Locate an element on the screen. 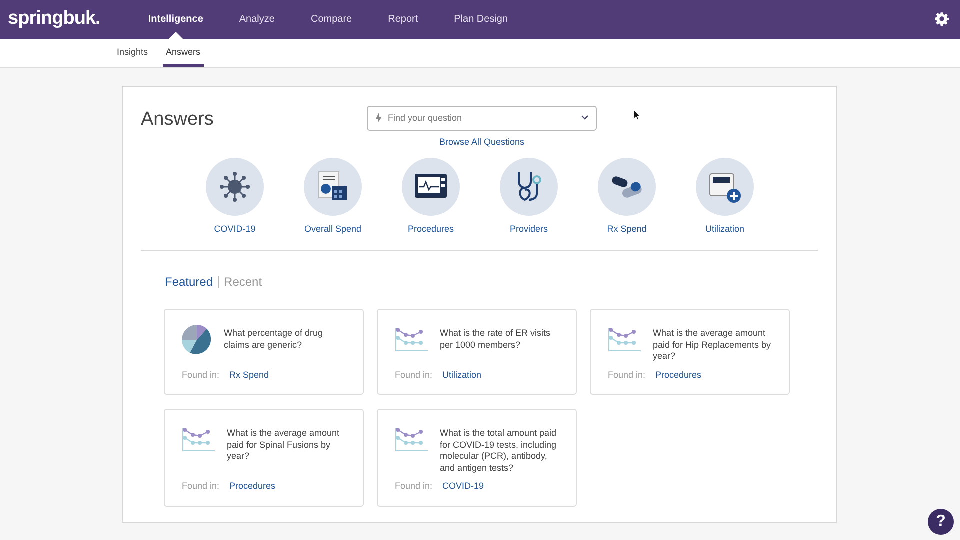 The width and height of the screenshot is (960, 540). question-text: What percentage of drug claims are generic? is located at coordinates (274, 339).